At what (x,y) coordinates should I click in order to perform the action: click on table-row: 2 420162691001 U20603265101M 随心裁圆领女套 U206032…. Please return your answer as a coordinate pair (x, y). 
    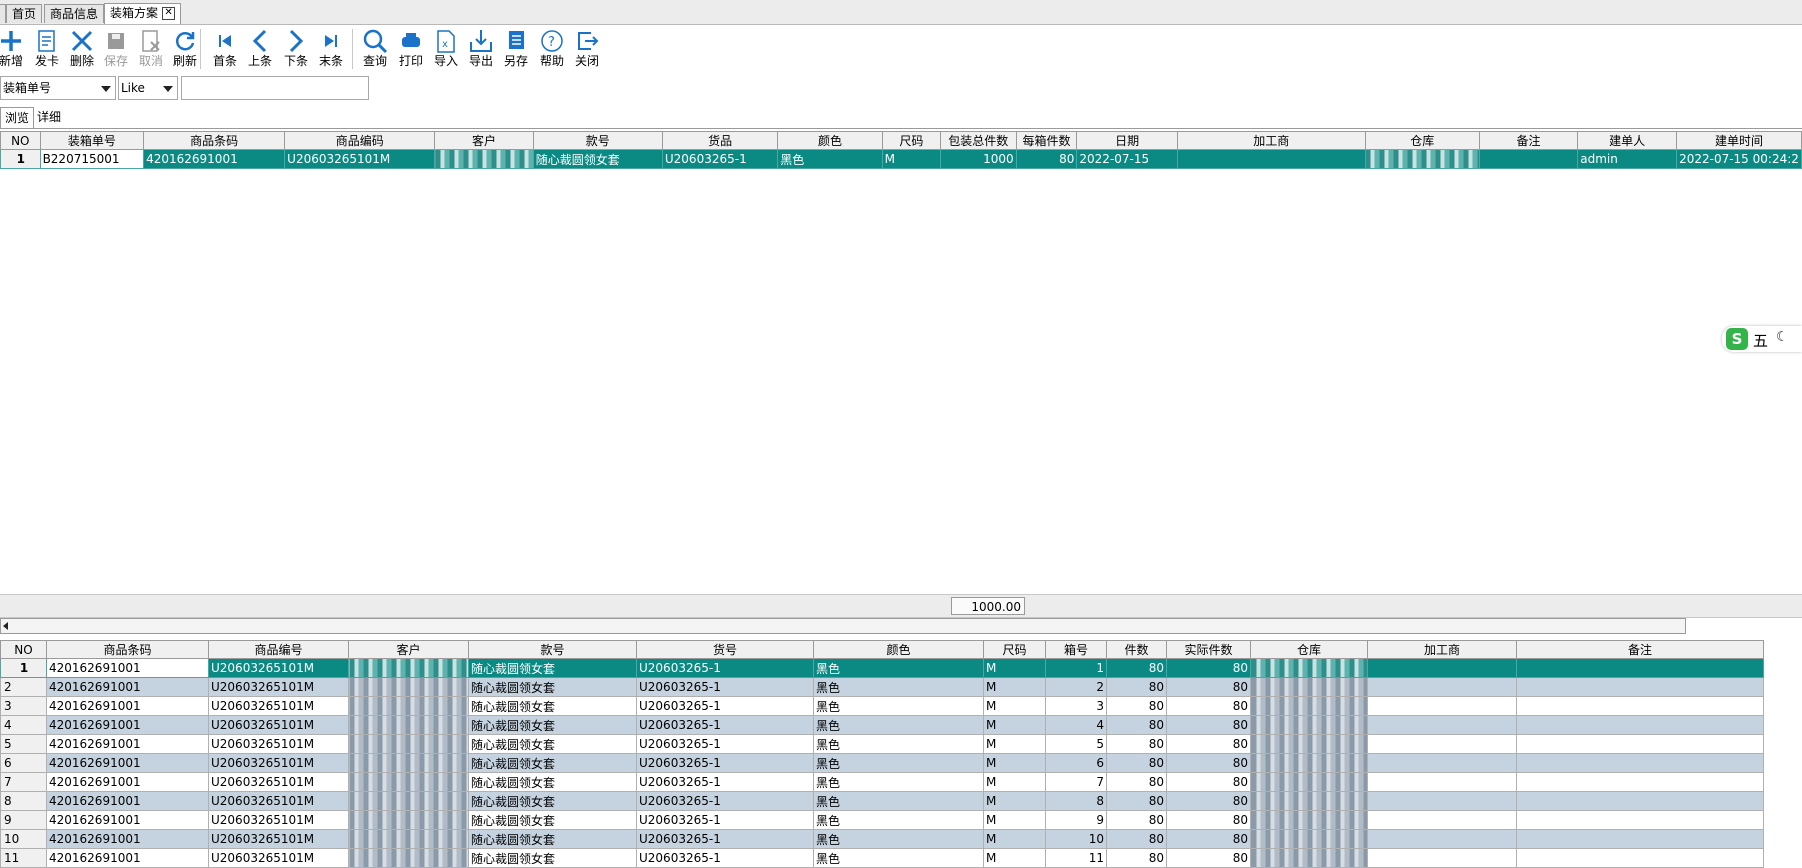
    Looking at the image, I should click on (882, 687).